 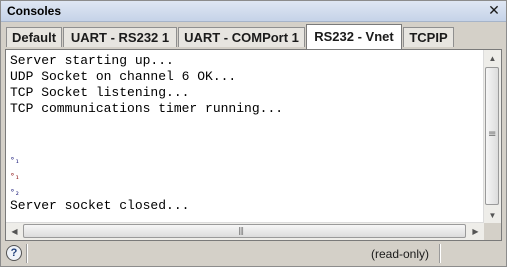 I want to click on grip-icon: ≡, so click(x=492, y=134).